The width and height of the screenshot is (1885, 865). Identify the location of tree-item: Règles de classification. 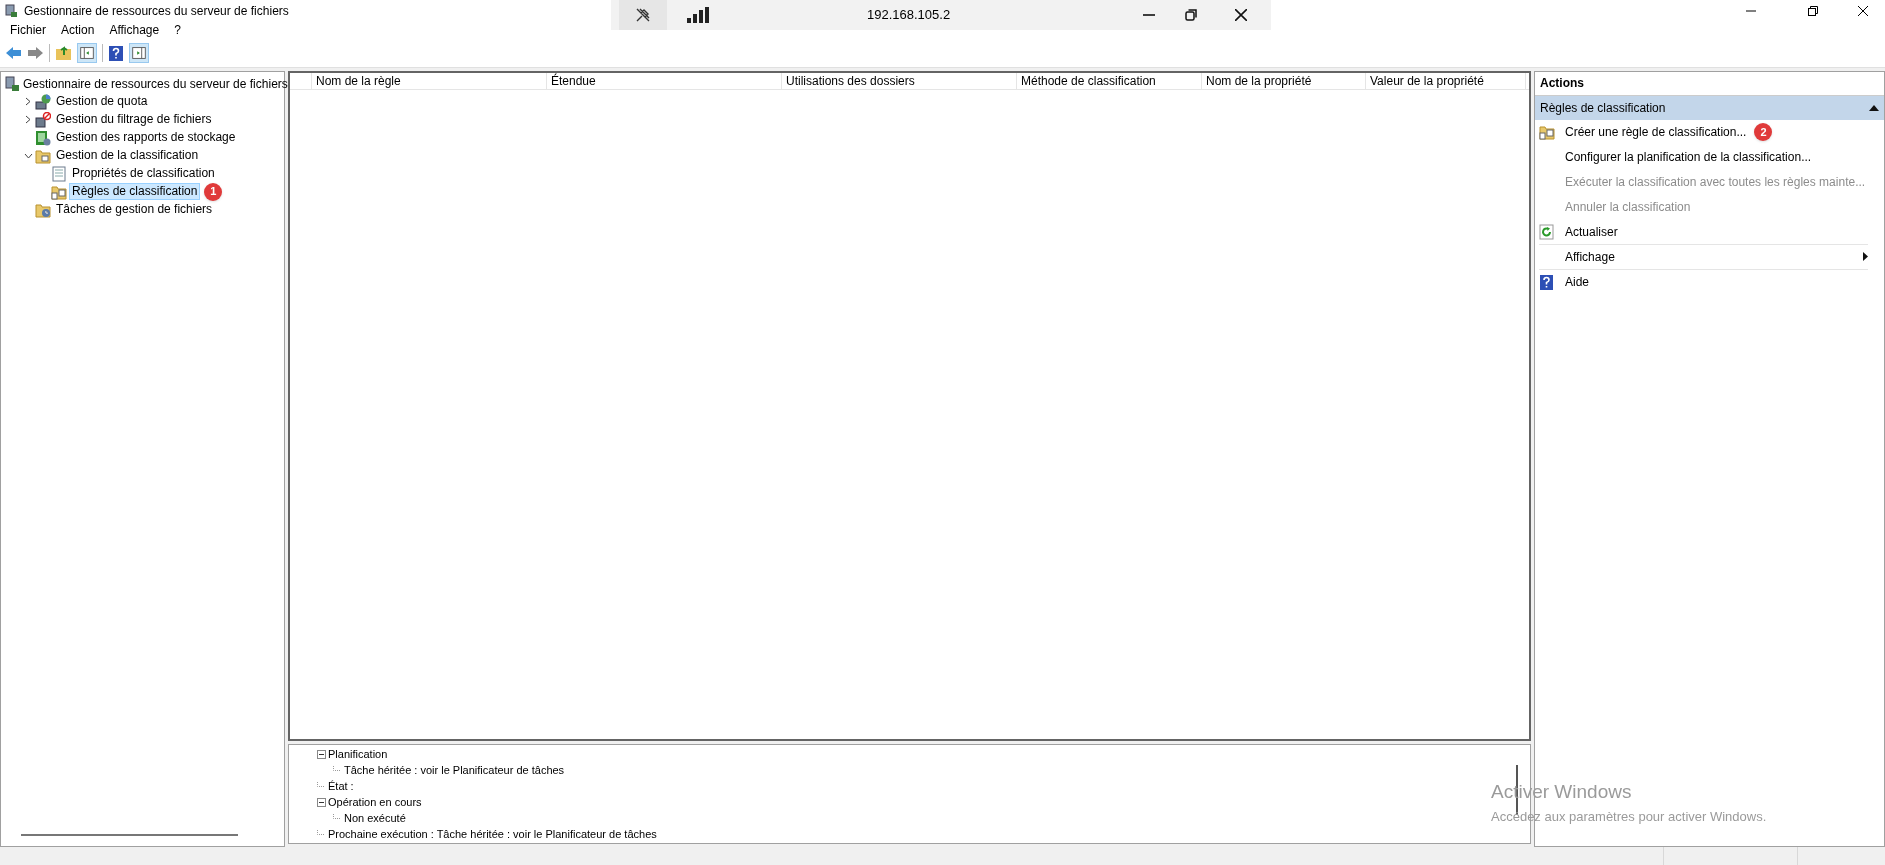
(135, 192).